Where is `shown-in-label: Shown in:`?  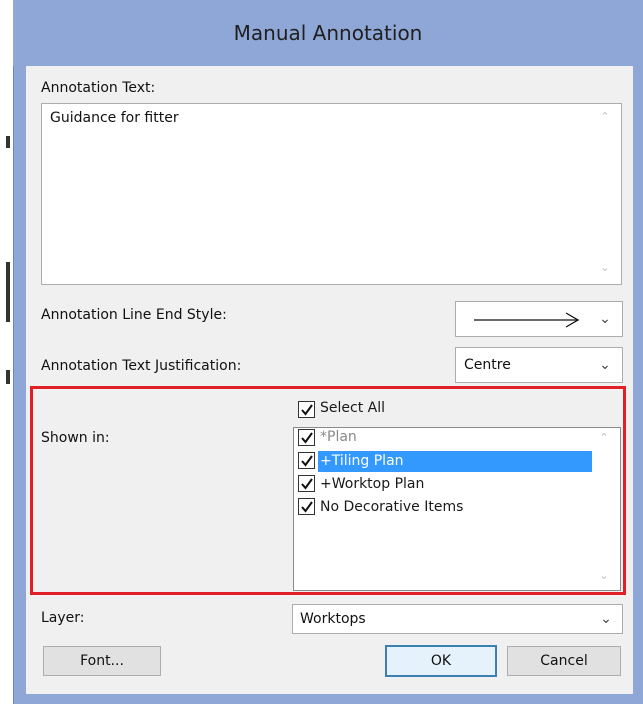 shown-in-label: Shown in: is located at coordinates (75, 438).